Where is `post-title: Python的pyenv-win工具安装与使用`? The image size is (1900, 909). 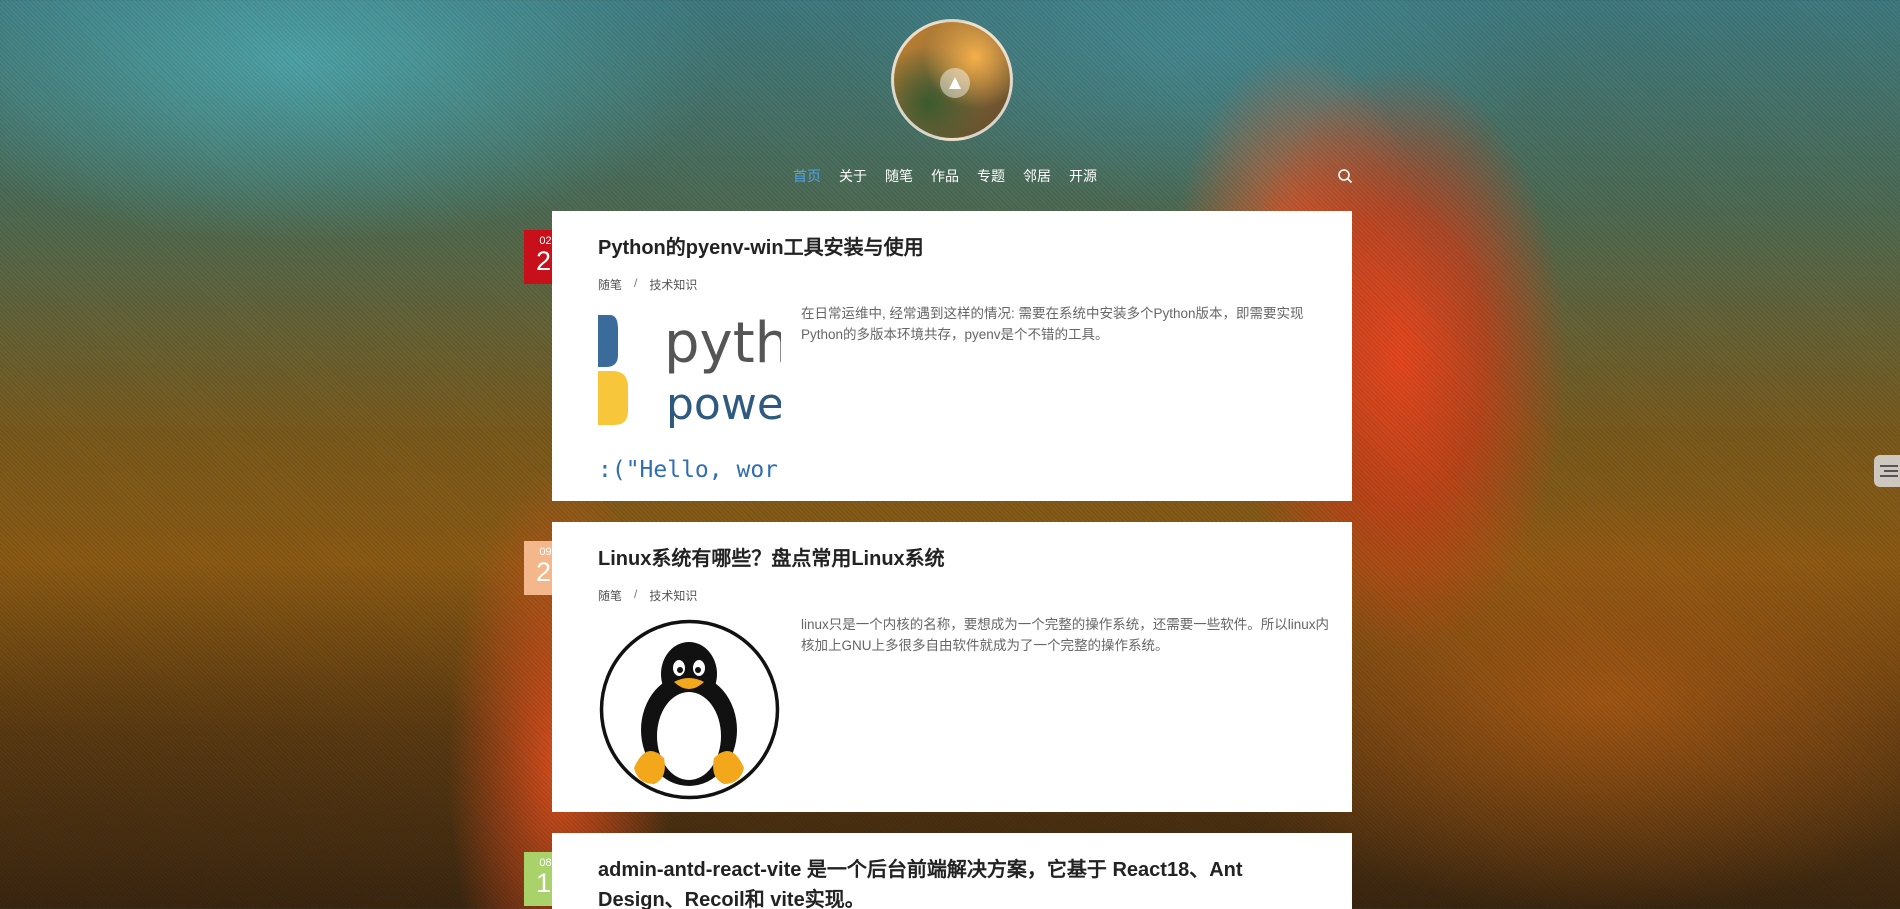
post-title: Python的pyenv-win工具安装与使用 is located at coordinates (965, 248).